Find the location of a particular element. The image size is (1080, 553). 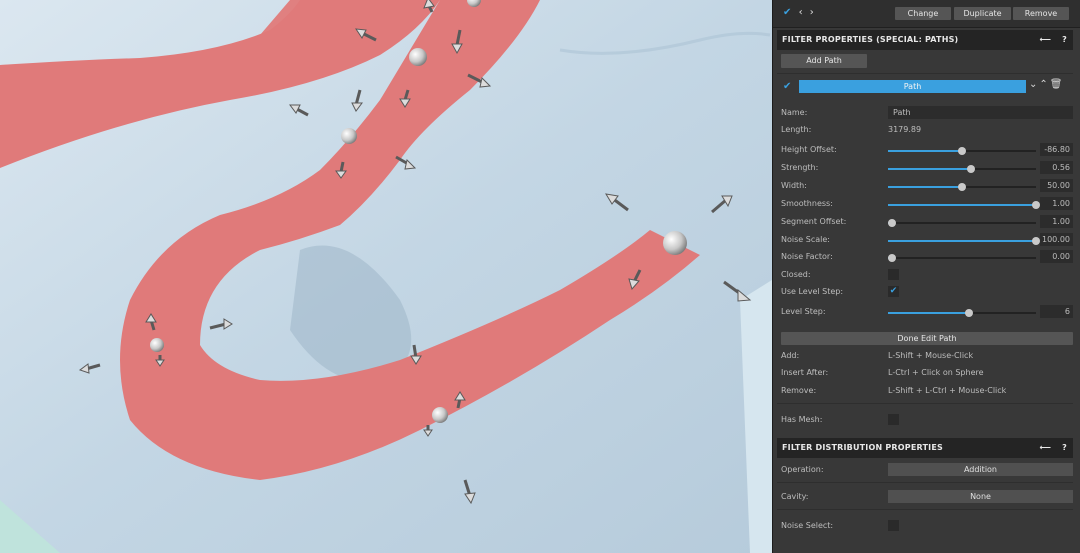

cavity-label: Cavity: is located at coordinates (795, 496).